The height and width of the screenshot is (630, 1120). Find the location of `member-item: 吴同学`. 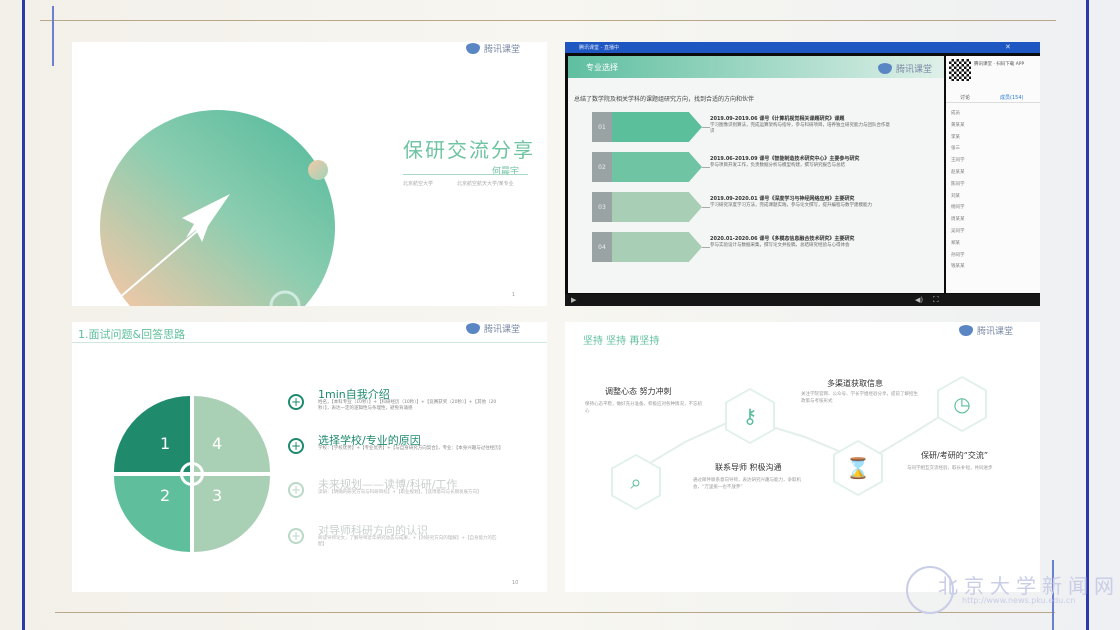

member-item: 吴同学 is located at coordinates (958, 232).